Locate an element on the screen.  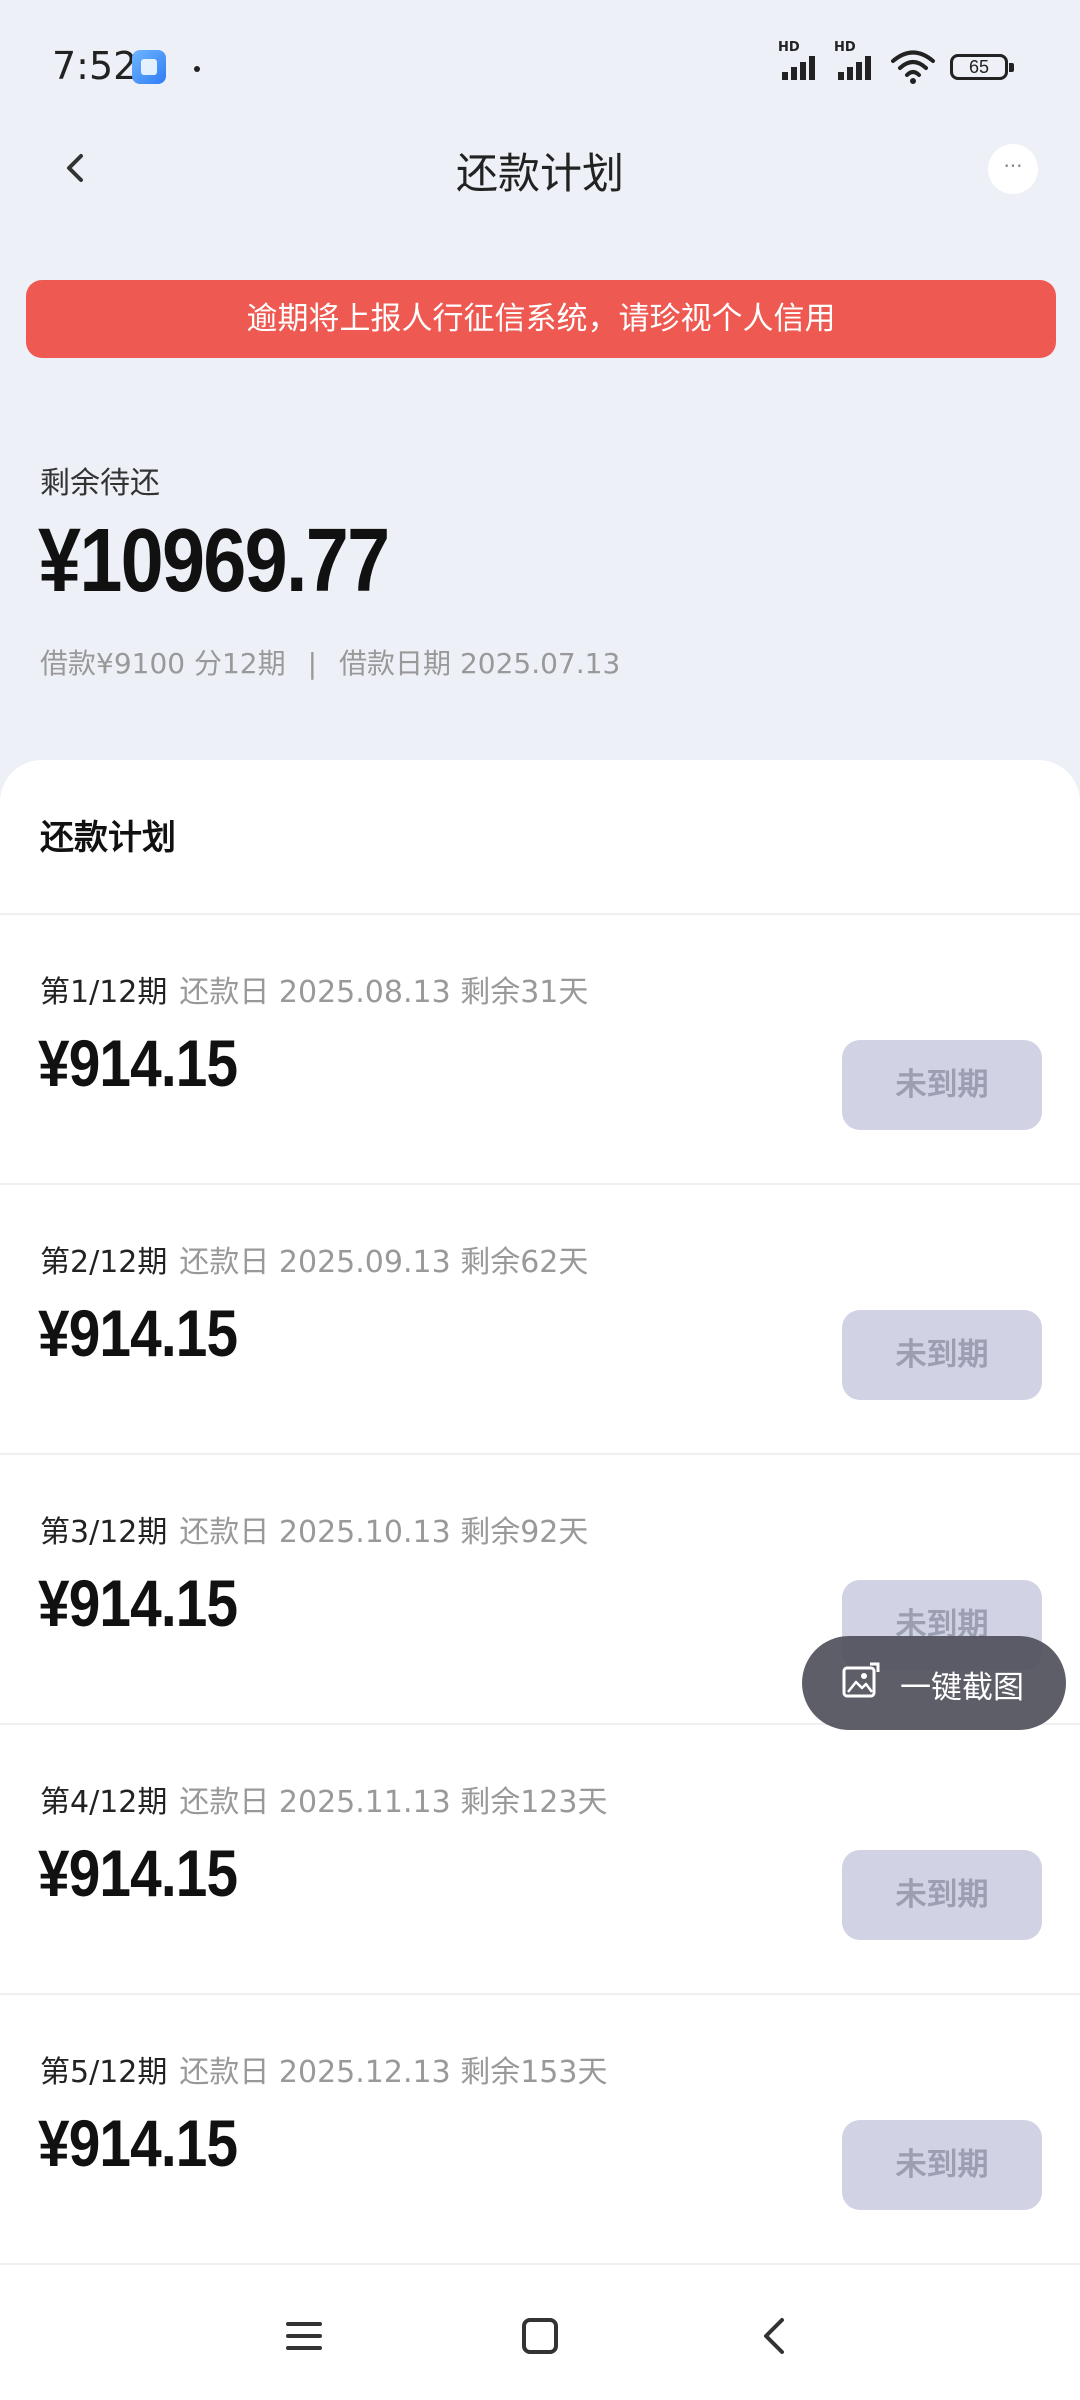
screenshot-icon is located at coordinates (861, 1680).